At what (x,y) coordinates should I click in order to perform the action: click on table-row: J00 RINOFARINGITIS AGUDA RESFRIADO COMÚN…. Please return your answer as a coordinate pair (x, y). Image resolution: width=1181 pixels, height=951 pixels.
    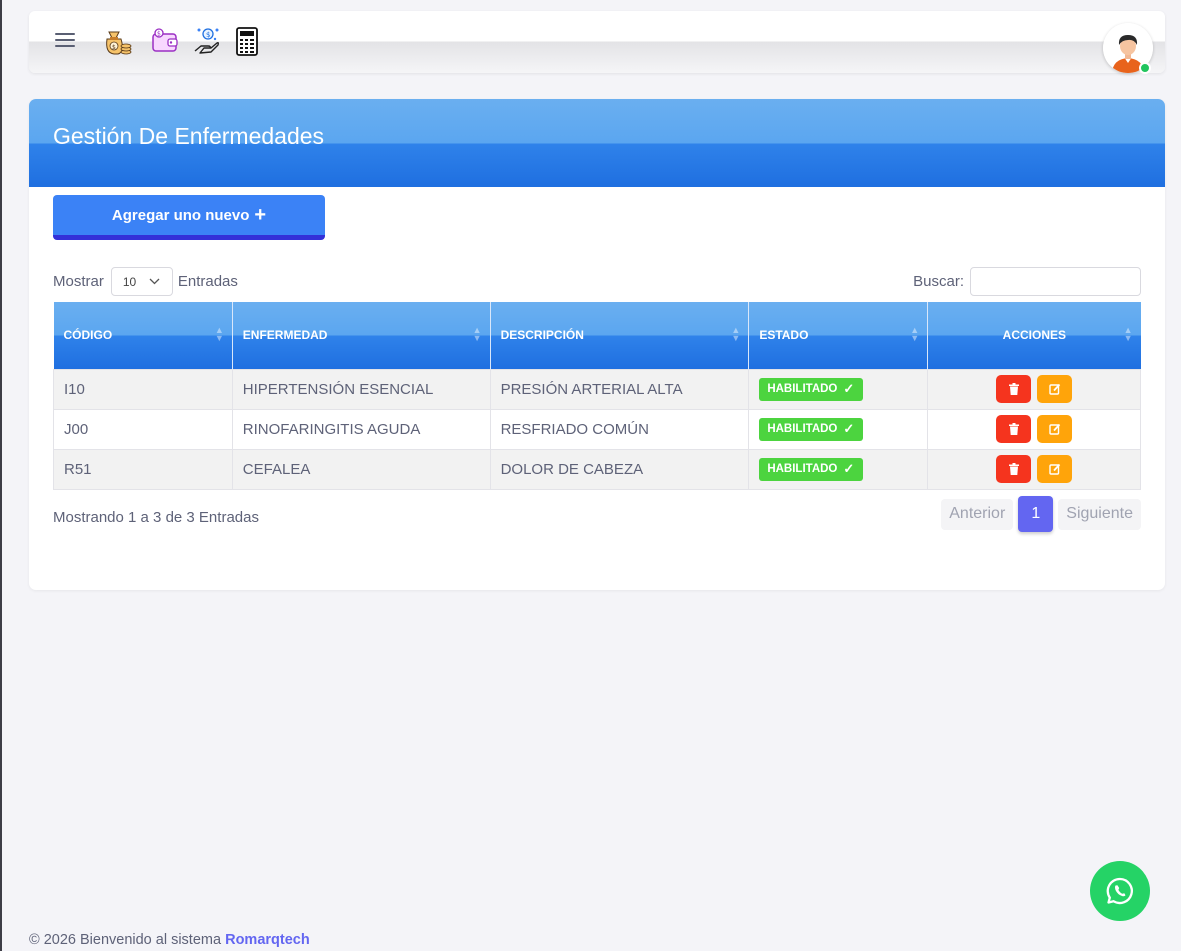
    Looking at the image, I should click on (597, 429).